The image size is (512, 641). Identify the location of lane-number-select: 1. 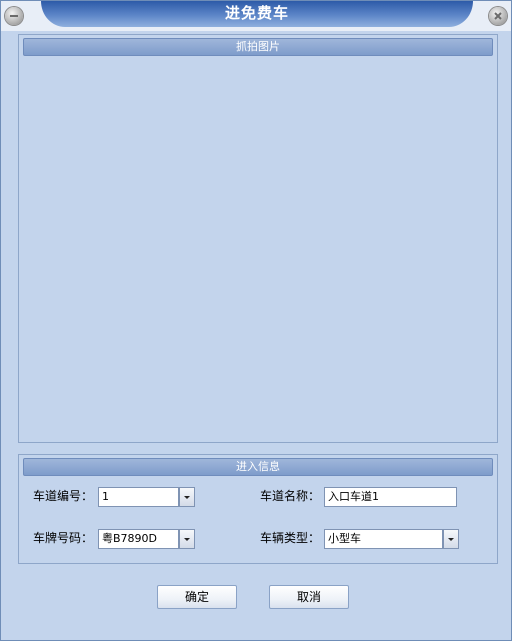
(146, 497).